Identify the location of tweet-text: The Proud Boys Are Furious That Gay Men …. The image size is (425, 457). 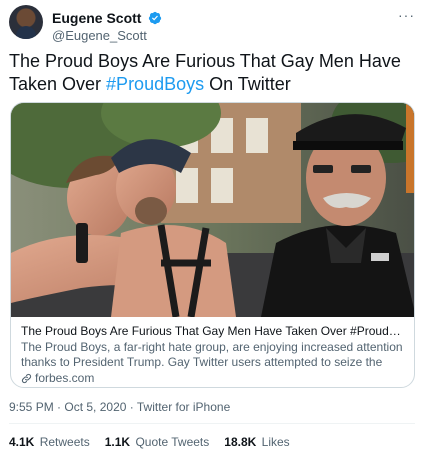
(211, 73).